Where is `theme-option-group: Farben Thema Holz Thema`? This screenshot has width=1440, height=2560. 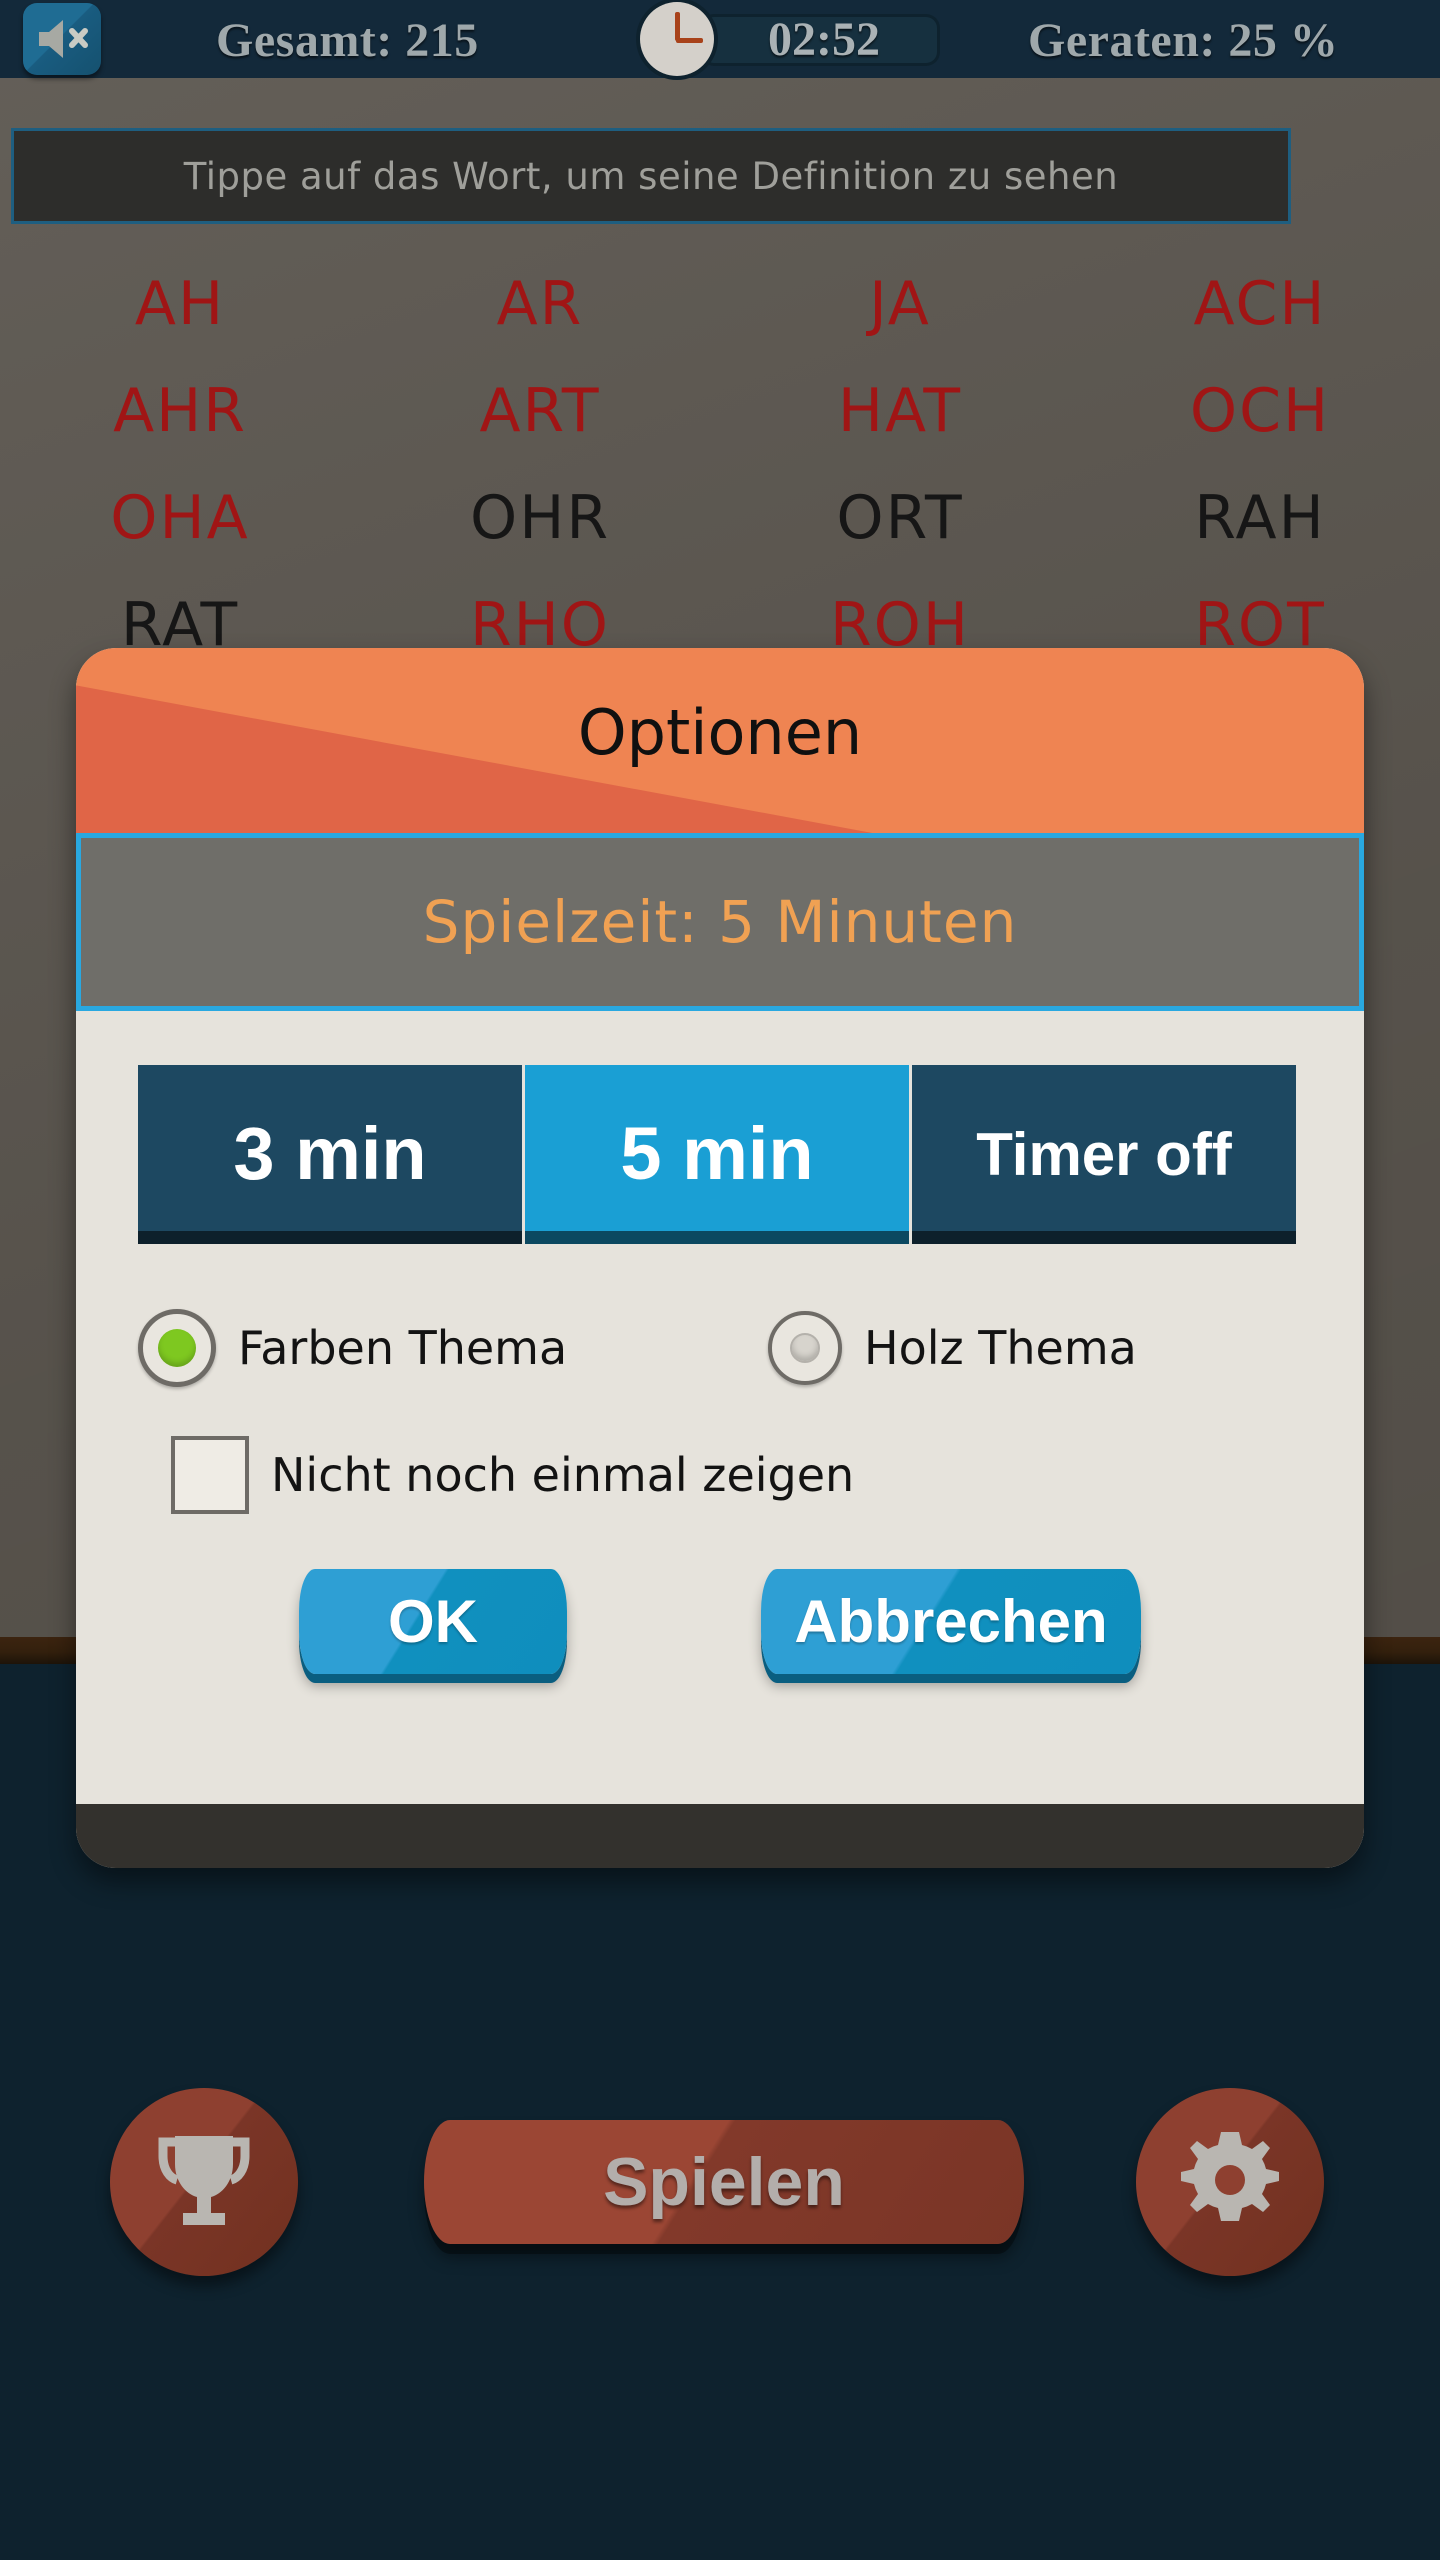 theme-option-group: Farben Thema Holz Thema is located at coordinates (723, 1348).